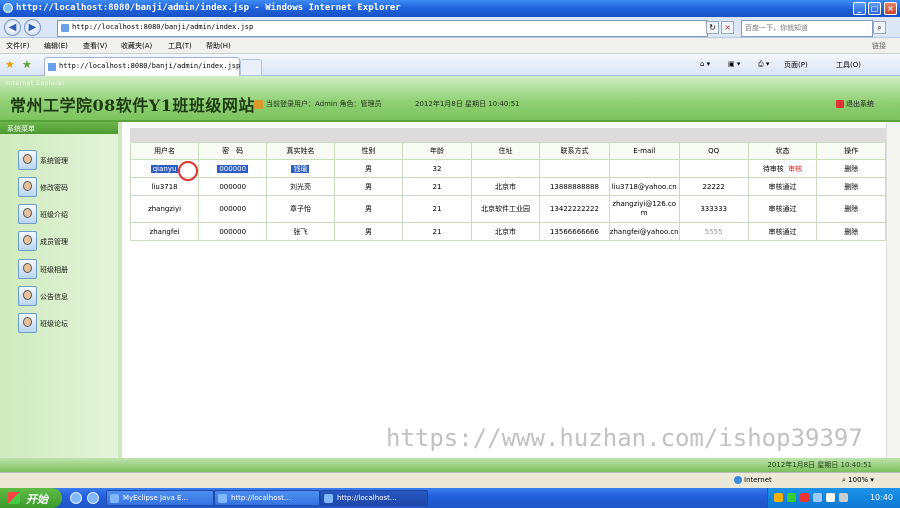  Describe the element at coordinates (65, 187) in the screenshot. I see `sidebar-item-password: 修改密码` at that location.